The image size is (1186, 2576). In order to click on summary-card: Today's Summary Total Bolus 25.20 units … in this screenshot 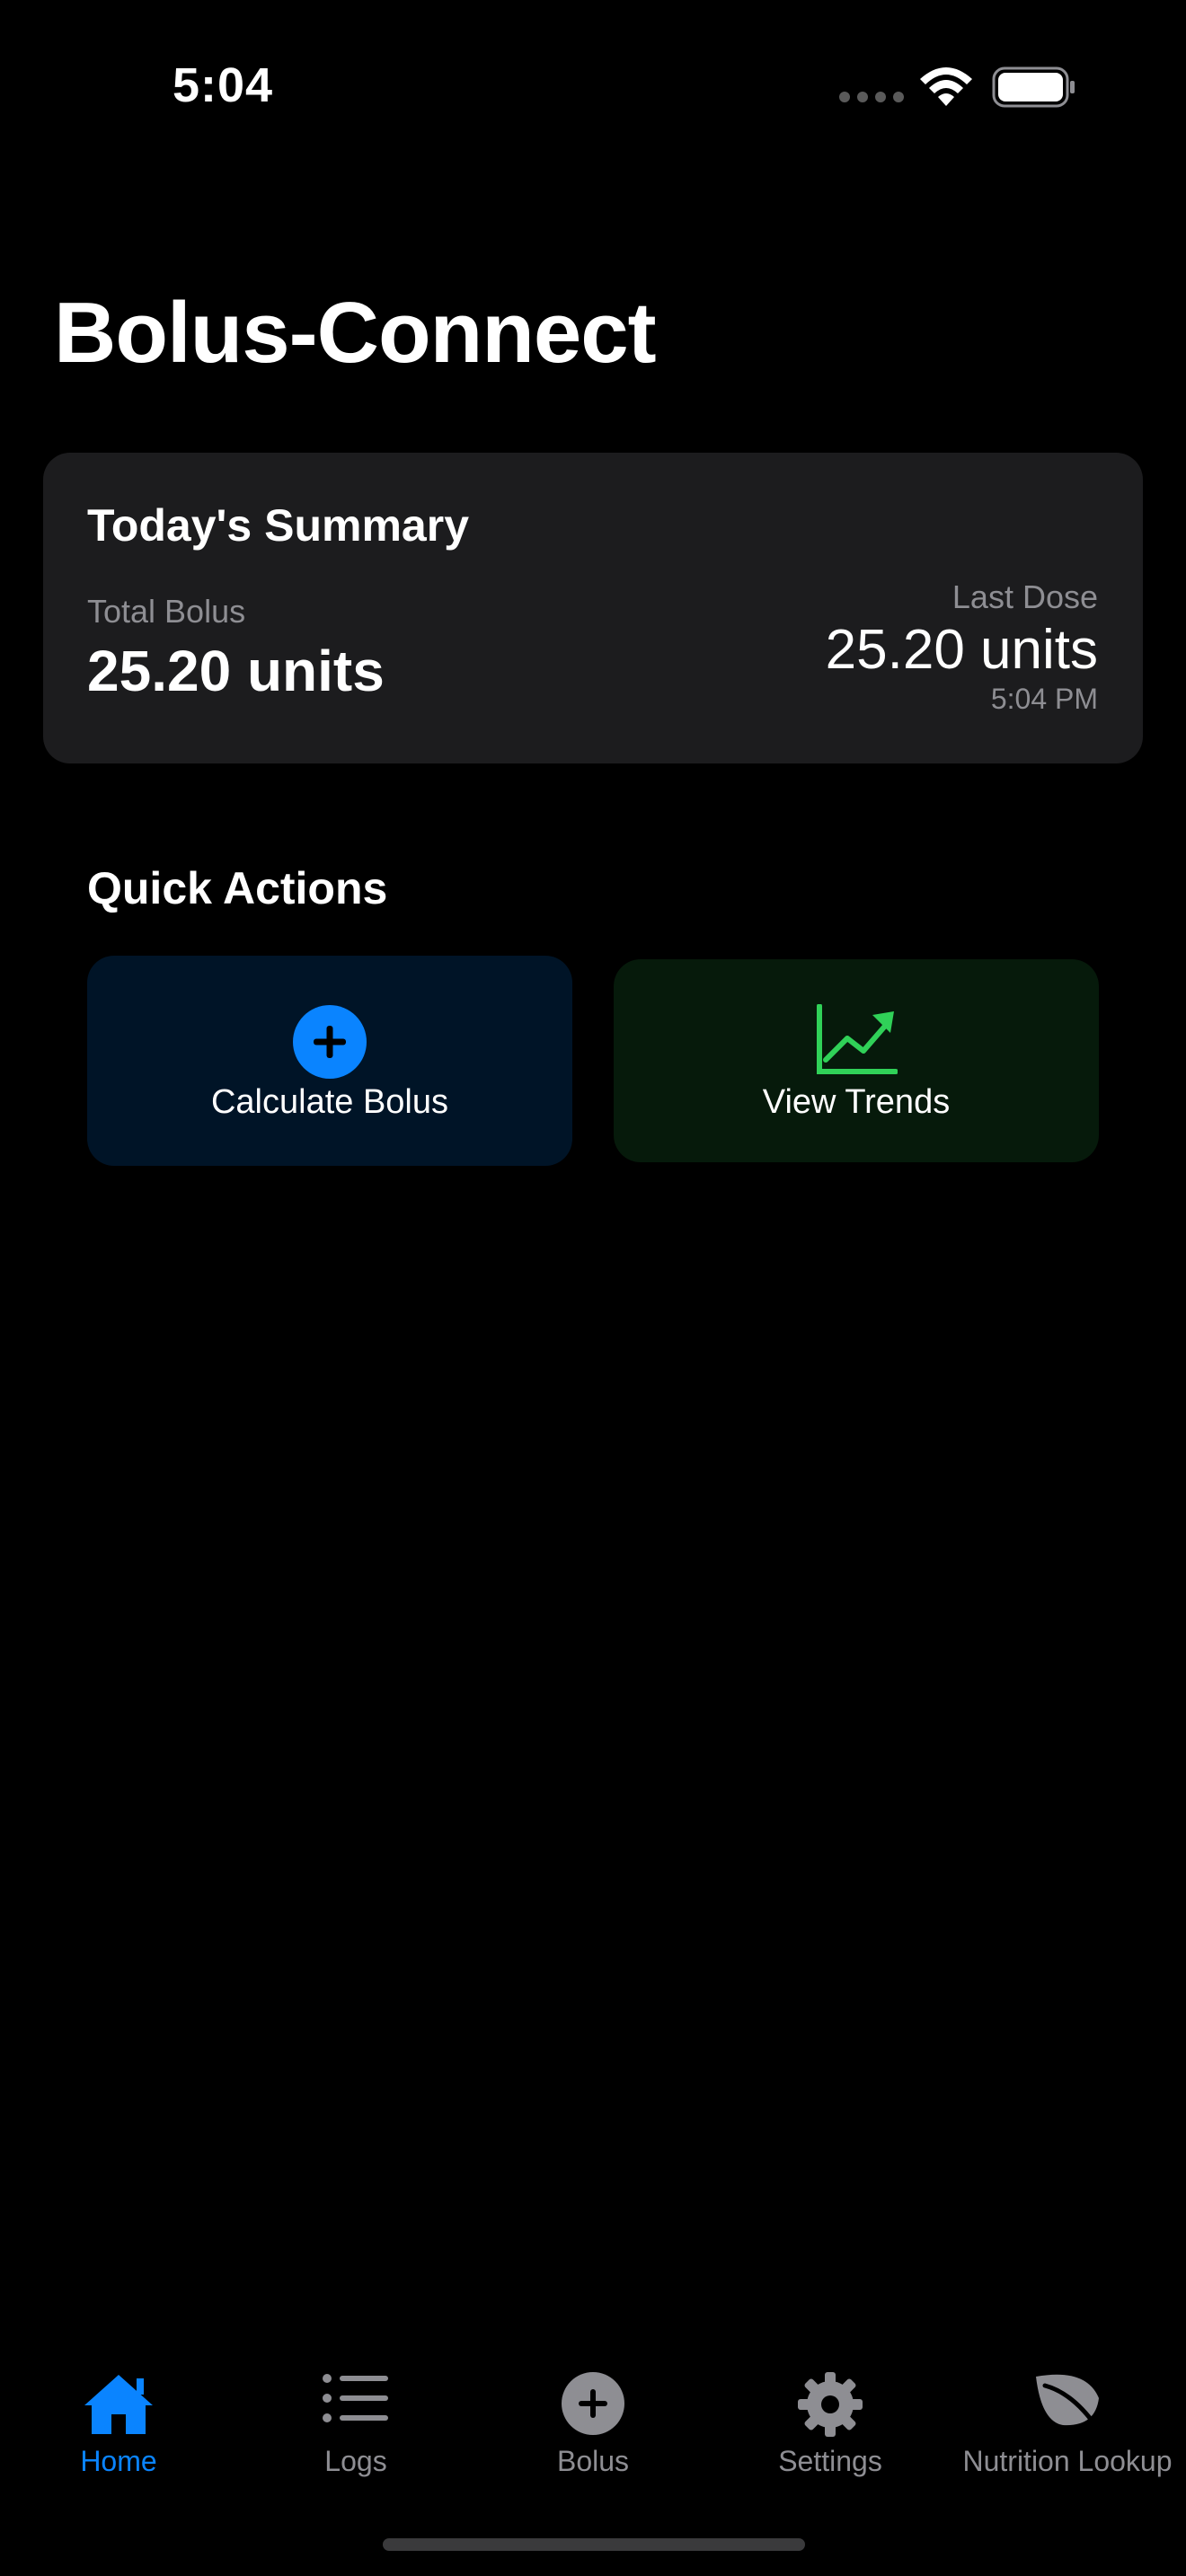, I will do `click(593, 608)`.